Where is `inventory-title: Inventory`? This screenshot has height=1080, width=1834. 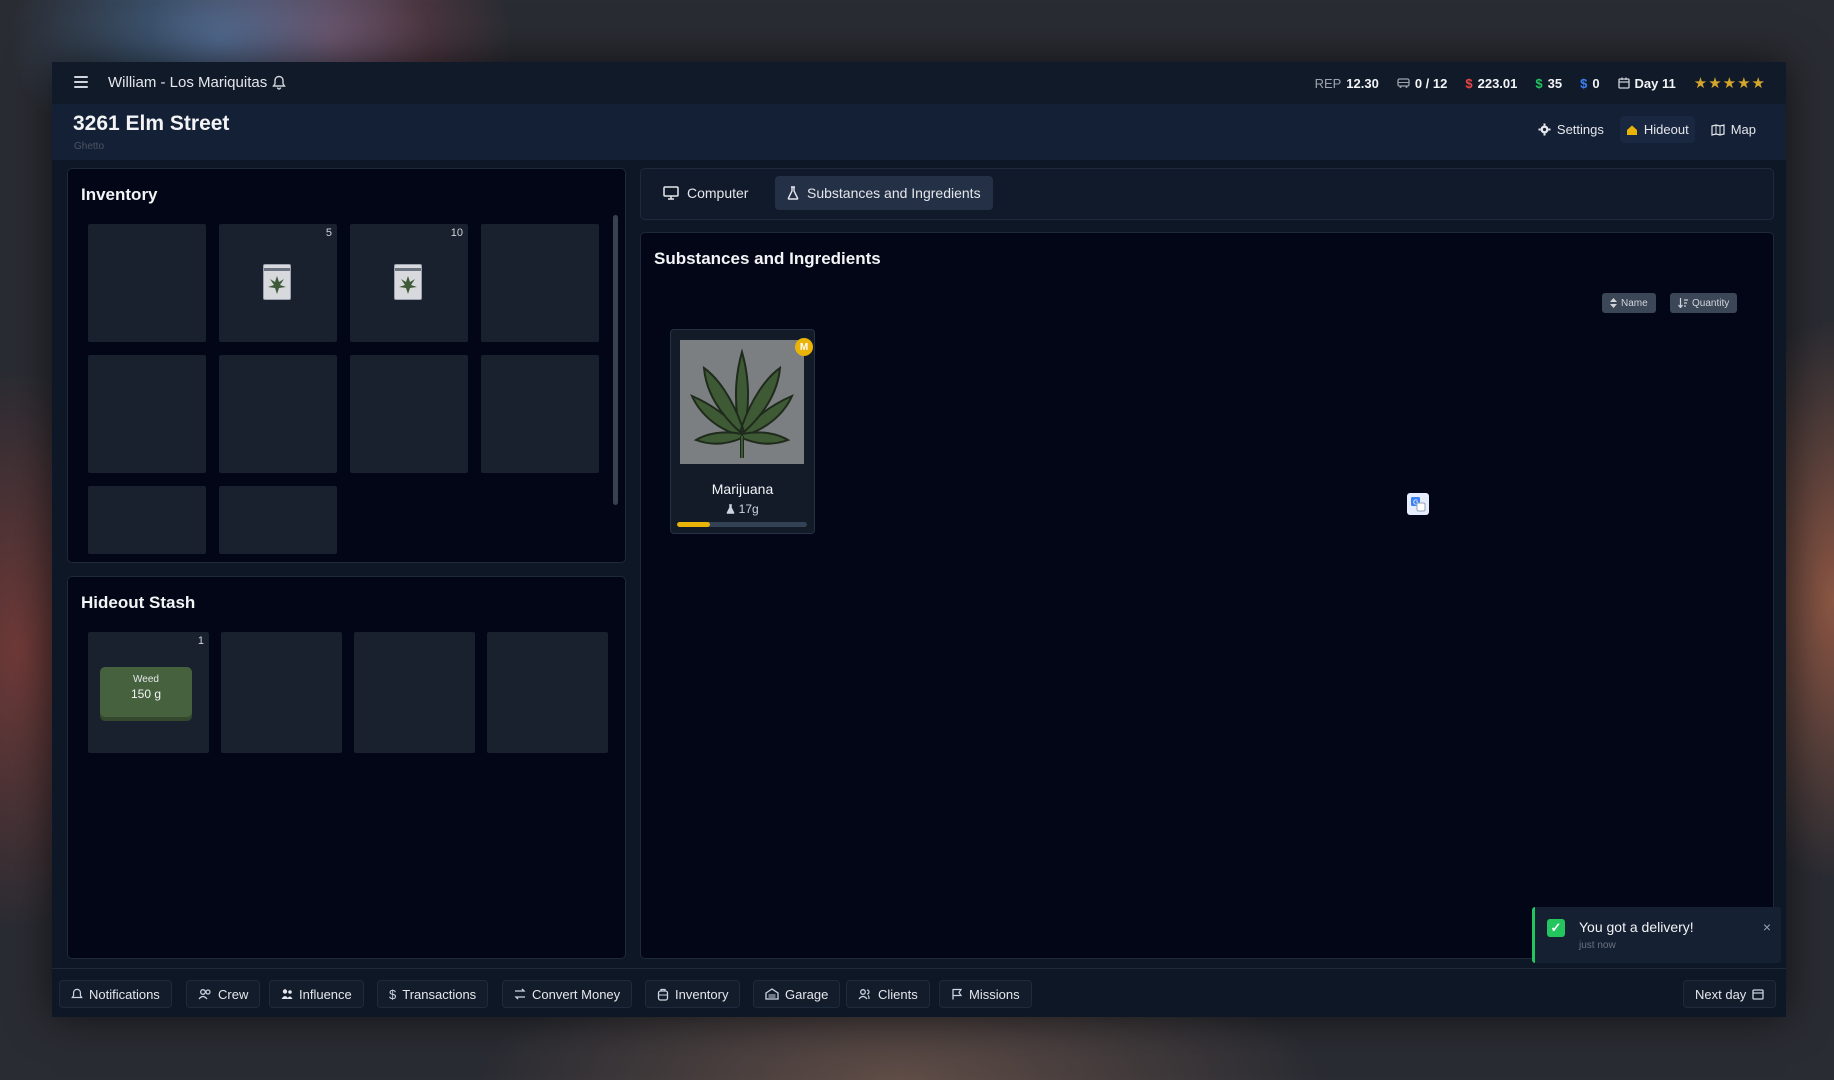 inventory-title: Inventory is located at coordinates (119, 194).